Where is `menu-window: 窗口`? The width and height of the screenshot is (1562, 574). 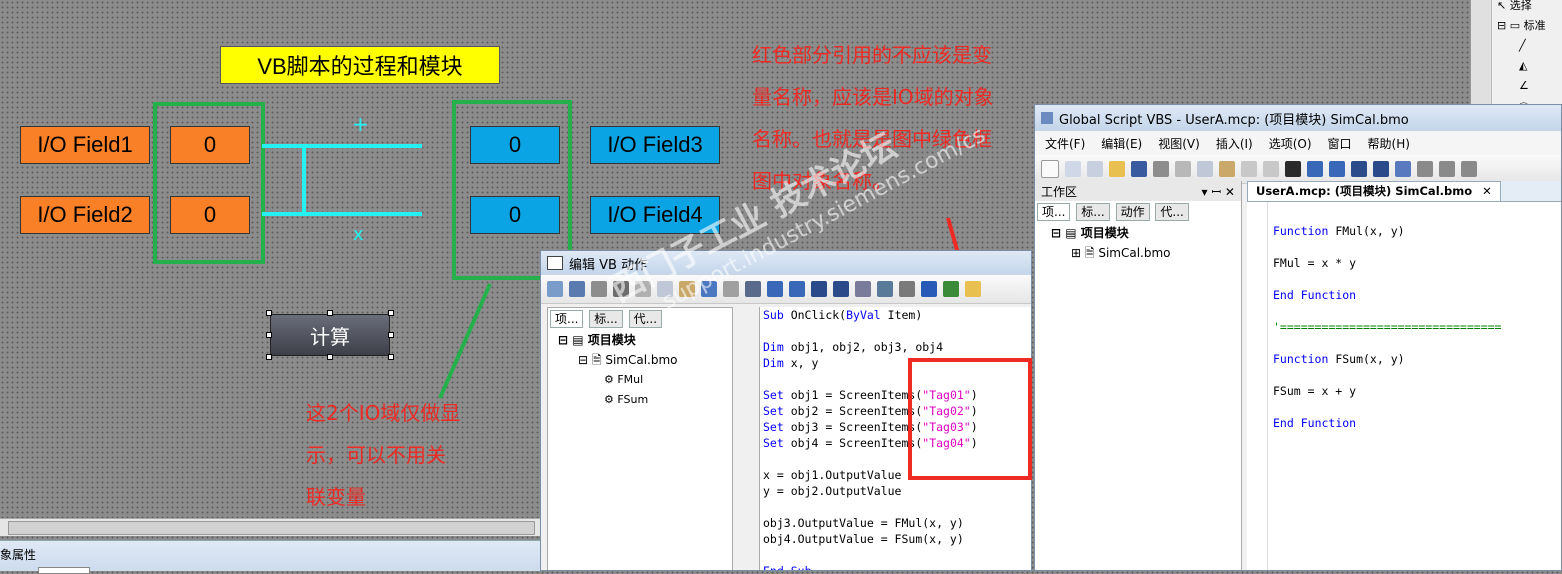 menu-window: 窗口 is located at coordinates (1340, 143).